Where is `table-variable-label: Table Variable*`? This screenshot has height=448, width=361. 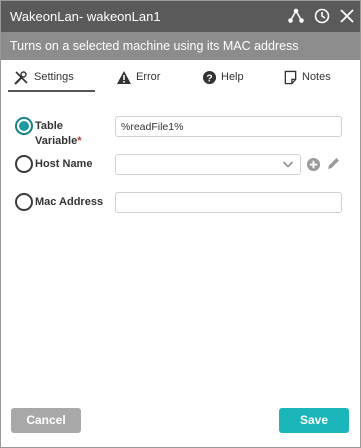
table-variable-label: Table Variable* is located at coordinates (58, 133).